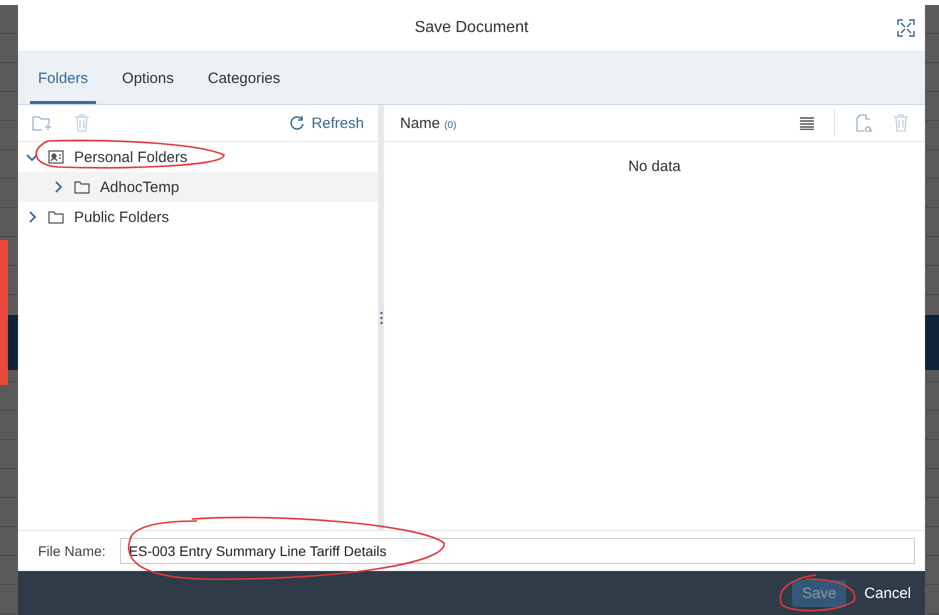 The image size is (939, 615). What do you see at coordinates (906, 28) in the screenshot?
I see `fullscreen-icon` at bounding box center [906, 28].